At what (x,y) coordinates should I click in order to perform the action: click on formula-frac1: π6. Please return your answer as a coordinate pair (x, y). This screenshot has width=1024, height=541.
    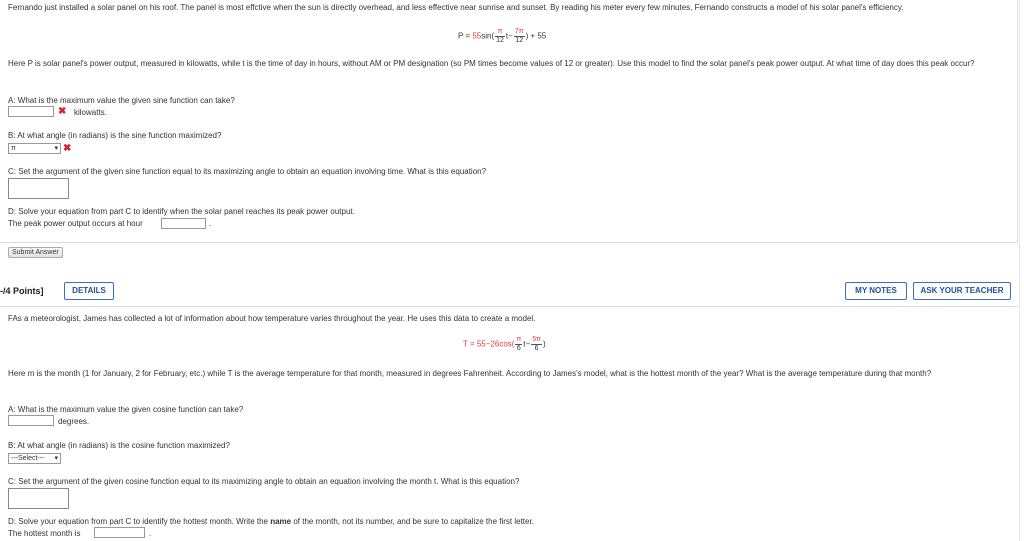
    Looking at the image, I should click on (519, 344).